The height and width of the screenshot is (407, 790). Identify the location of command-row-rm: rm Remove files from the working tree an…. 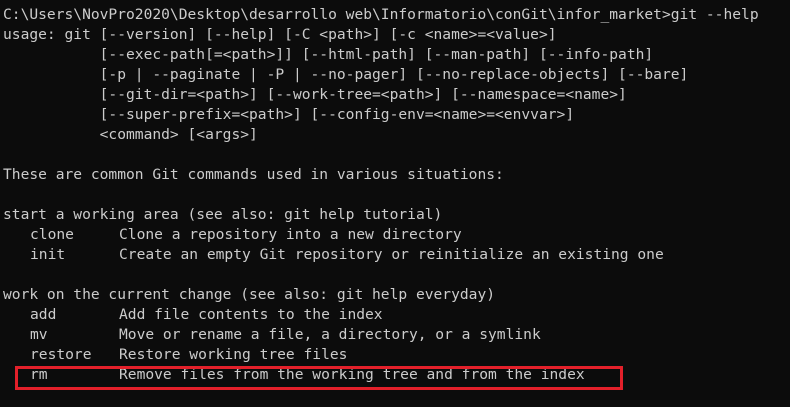
(396, 375).